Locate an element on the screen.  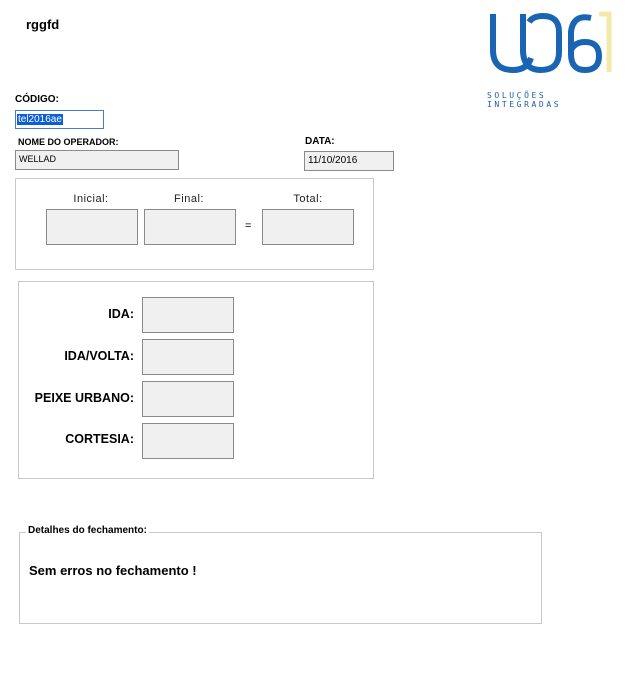
data-input: 11/10/2016 is located at coordinates (349, 161).